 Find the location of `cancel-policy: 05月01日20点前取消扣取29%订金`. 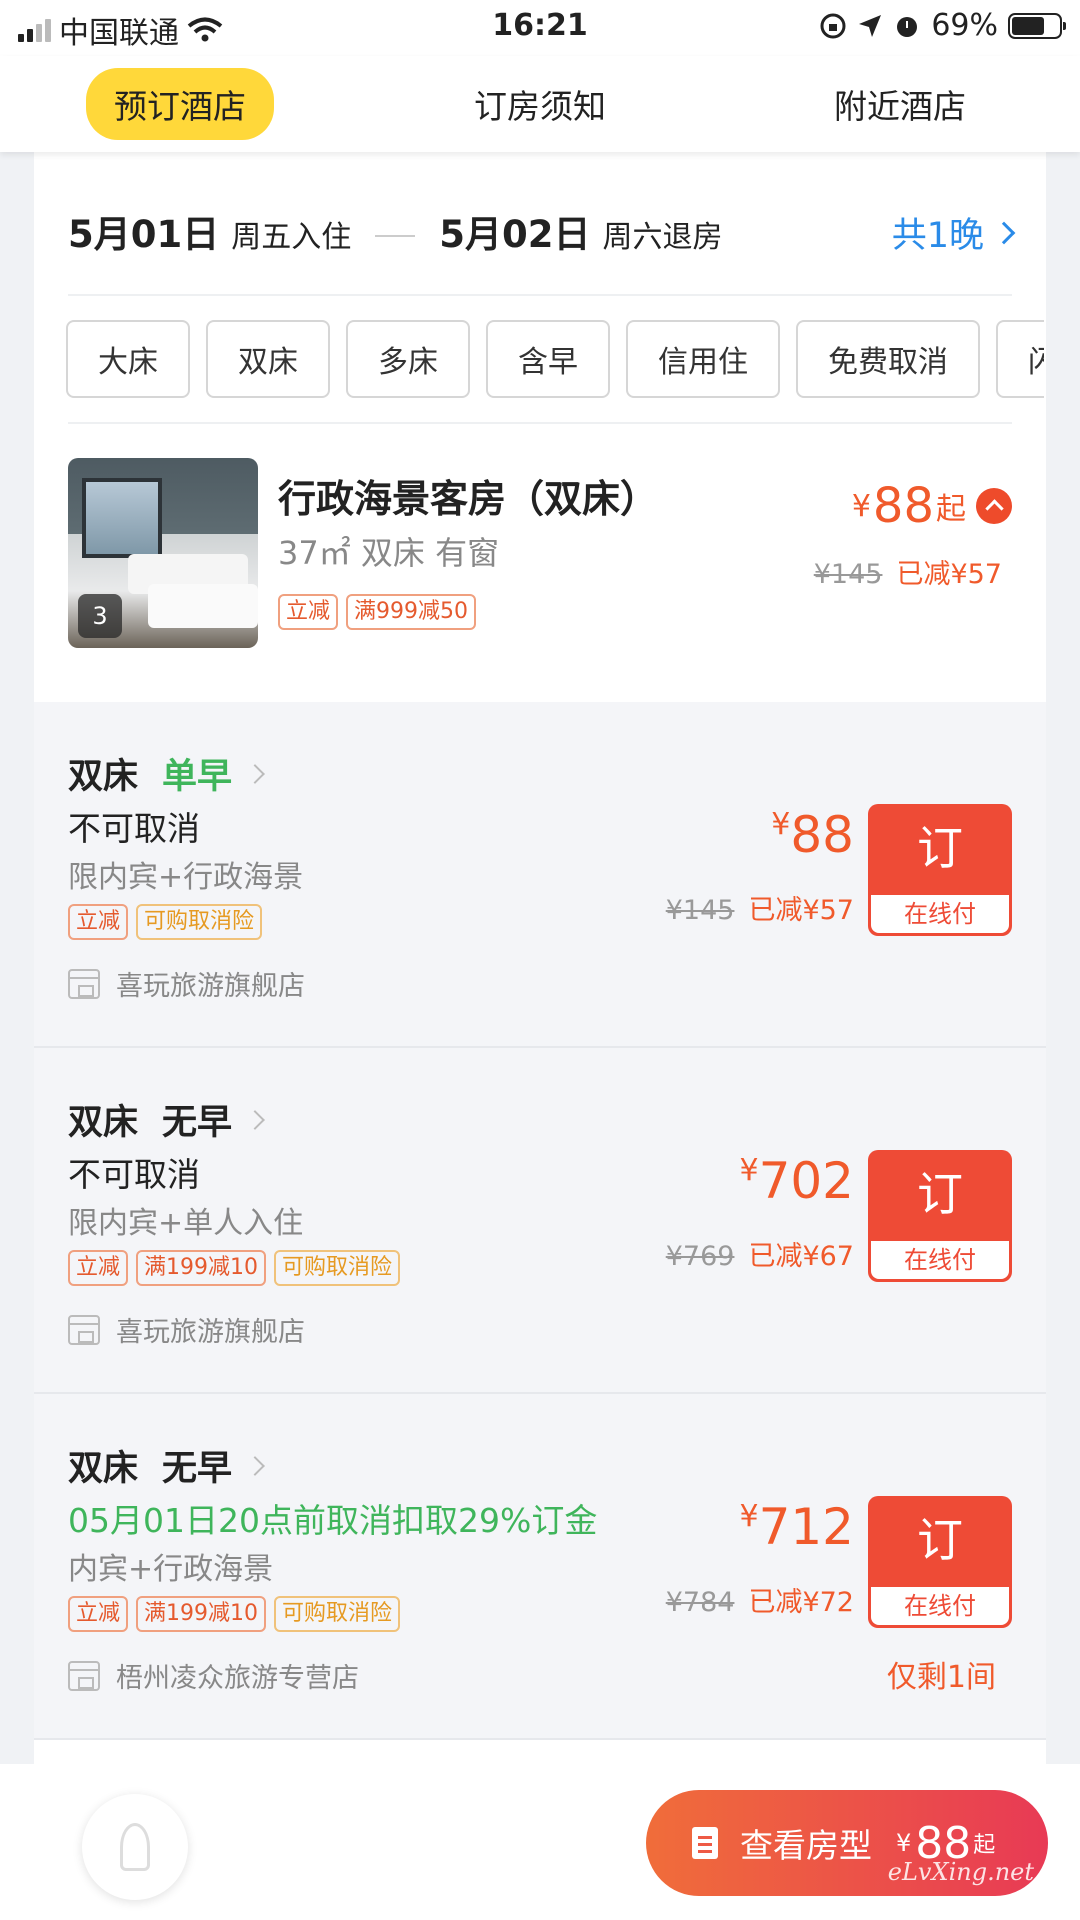

cancel-policy: 05月01日20点前取消扣取29%订金 is located at coordinates (333, 1520).